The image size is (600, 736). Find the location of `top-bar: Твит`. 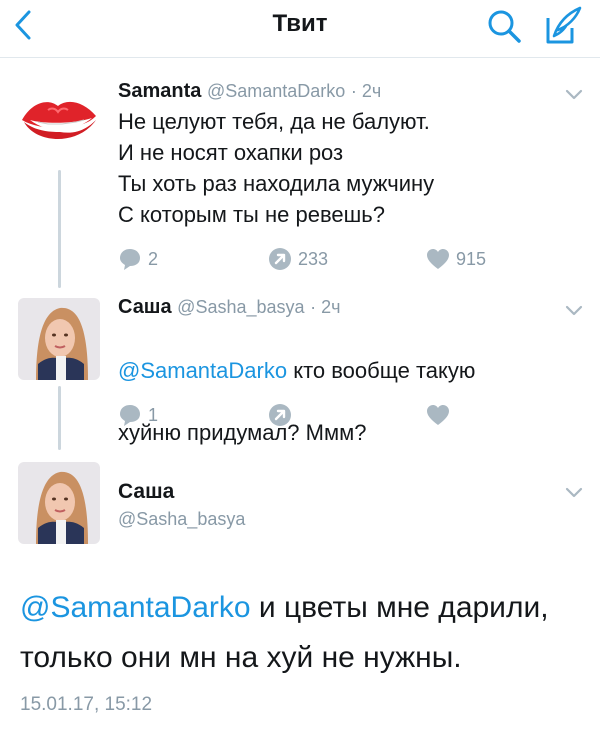

top-bar: Твит is located at coordinates (300, 29).